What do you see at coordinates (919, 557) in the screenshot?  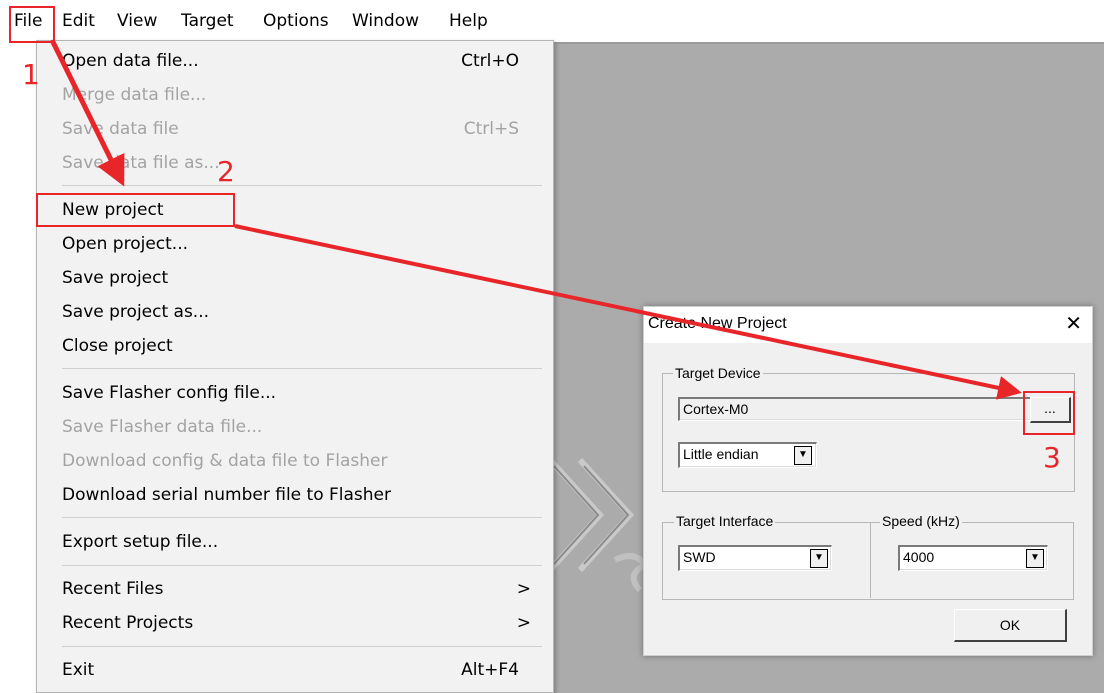 I see `speed-value: 4000` at bounding box center [919, 557].